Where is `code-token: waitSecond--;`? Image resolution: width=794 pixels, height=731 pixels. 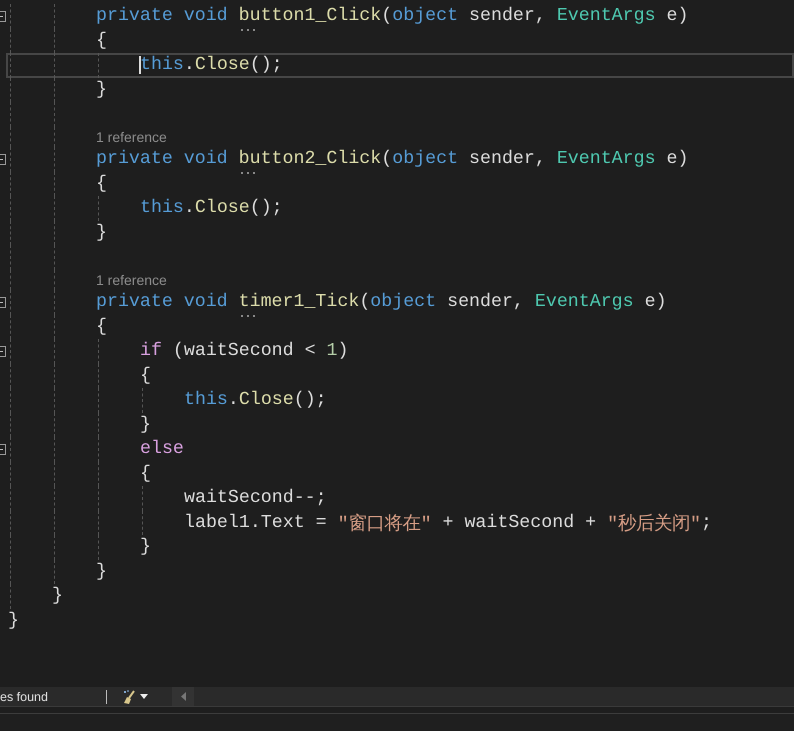
code-token: waitSecond--; is located at coordinates (255, 498).